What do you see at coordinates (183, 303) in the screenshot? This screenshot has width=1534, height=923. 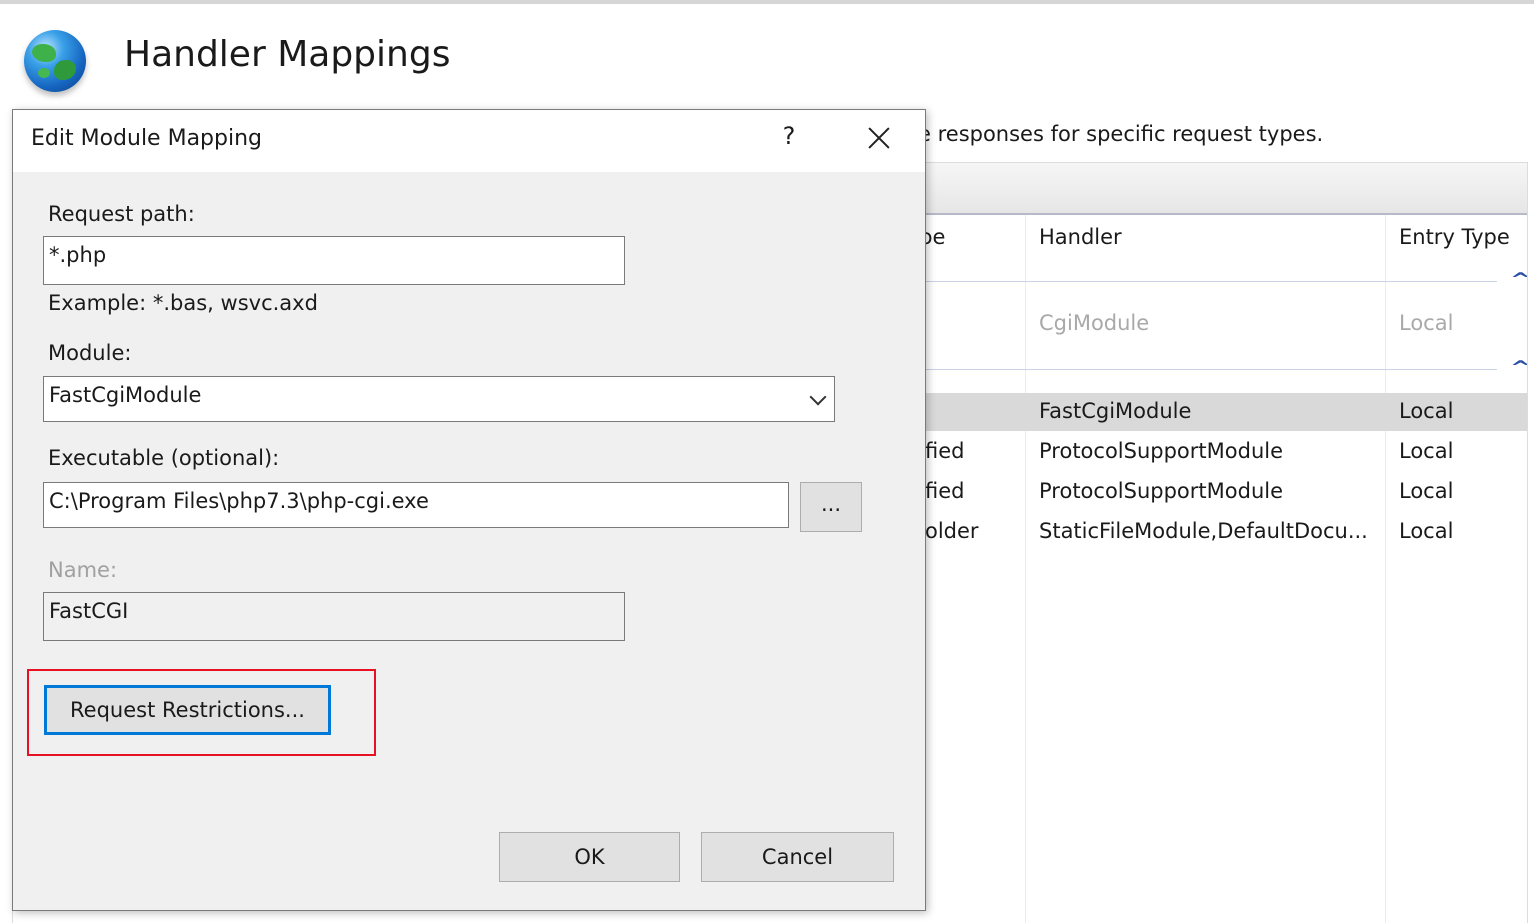 I see `example-text: Example: *.bas, wsvc.axd` at bounding box center [183, 303].